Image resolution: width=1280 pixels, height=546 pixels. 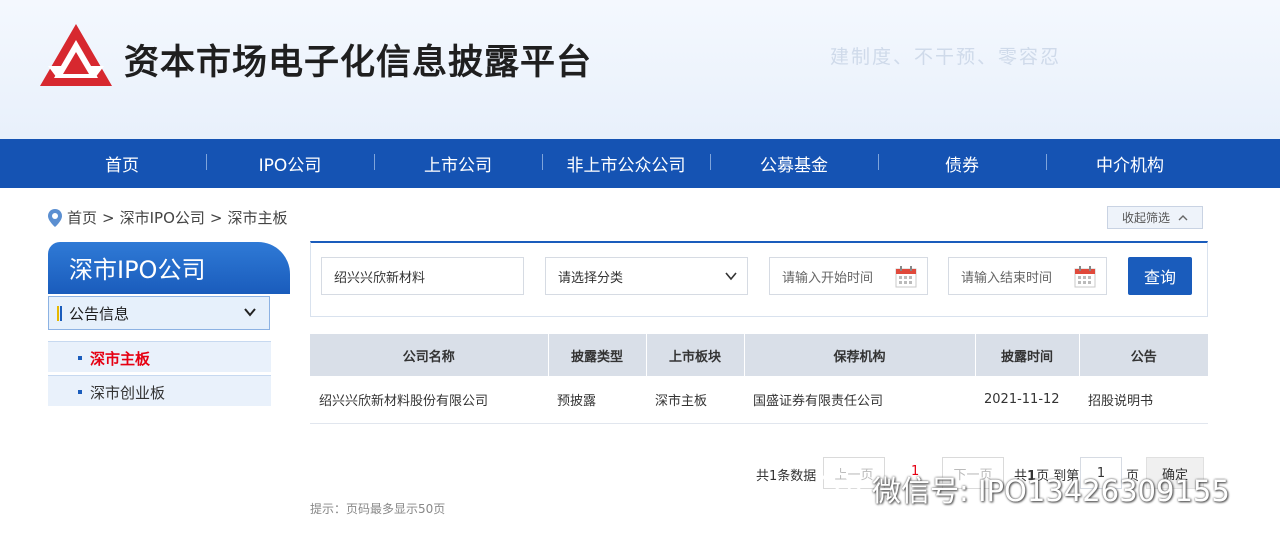 What do you see at coordinates (429, 355) in the screenshot?
I see `column-header: 公司名称` at bounding box center [429, 355].